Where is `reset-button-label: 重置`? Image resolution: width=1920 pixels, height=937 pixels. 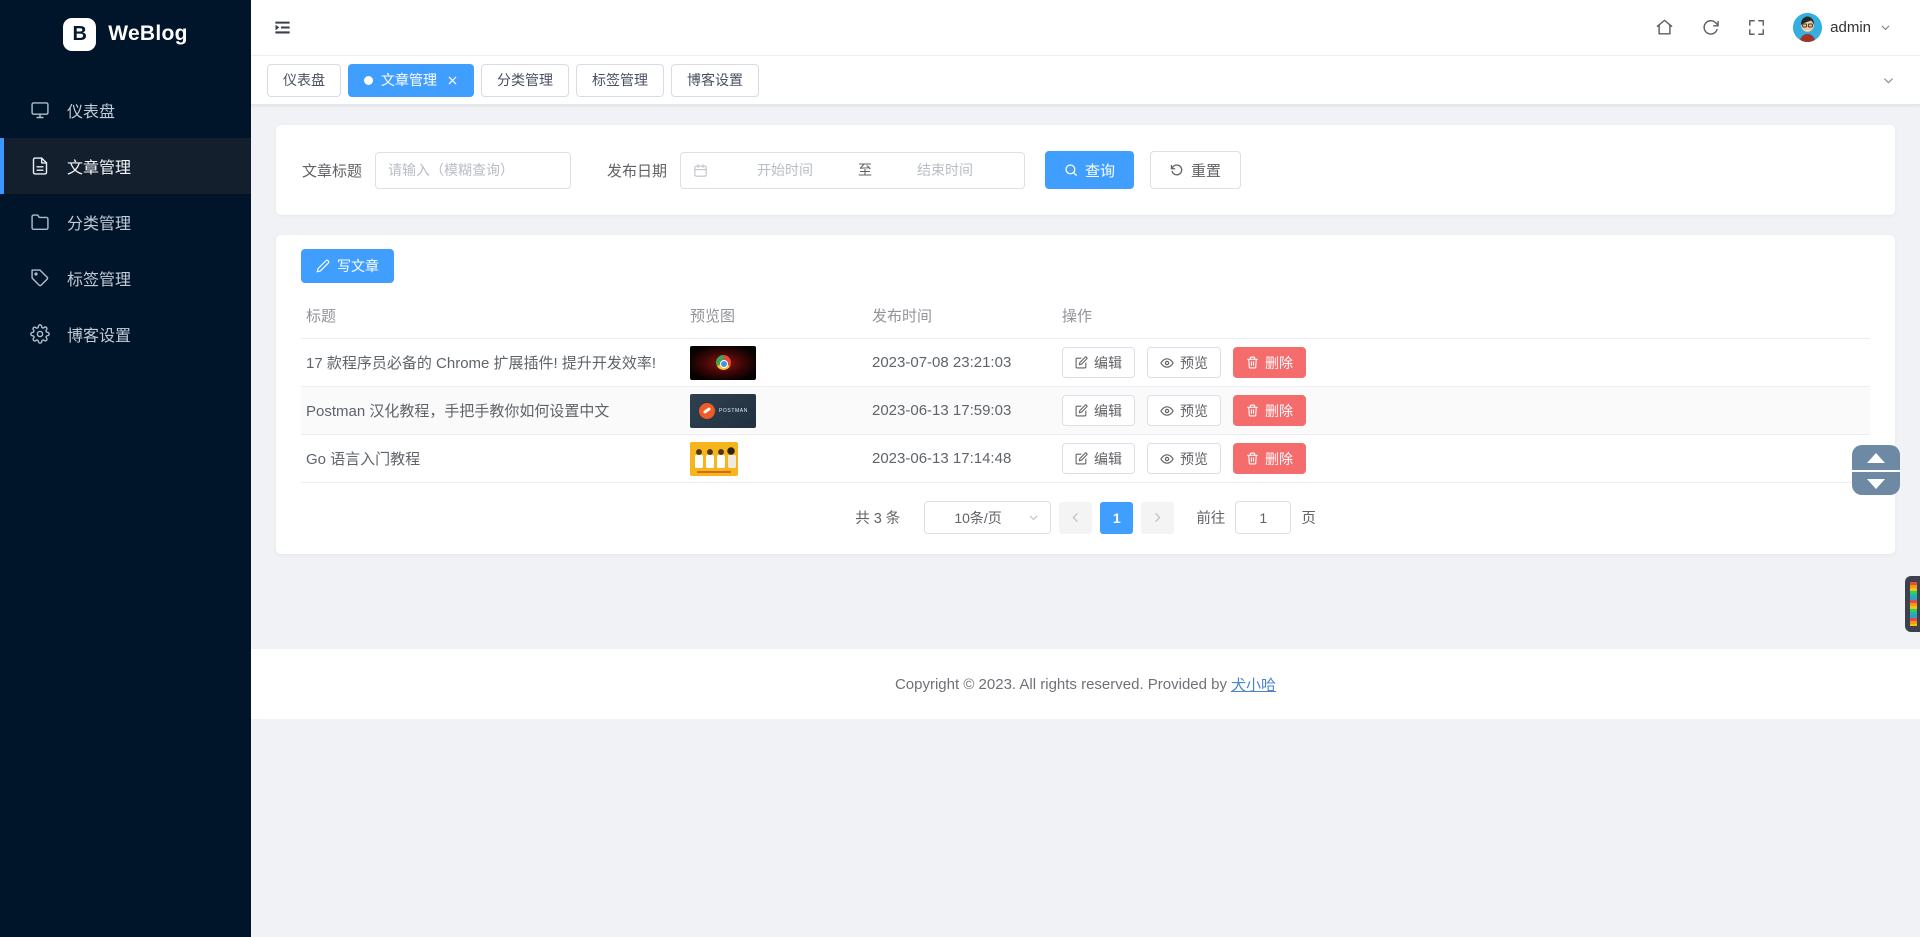
reset-button-label: 重置 is located at coordinates (1206, 171).